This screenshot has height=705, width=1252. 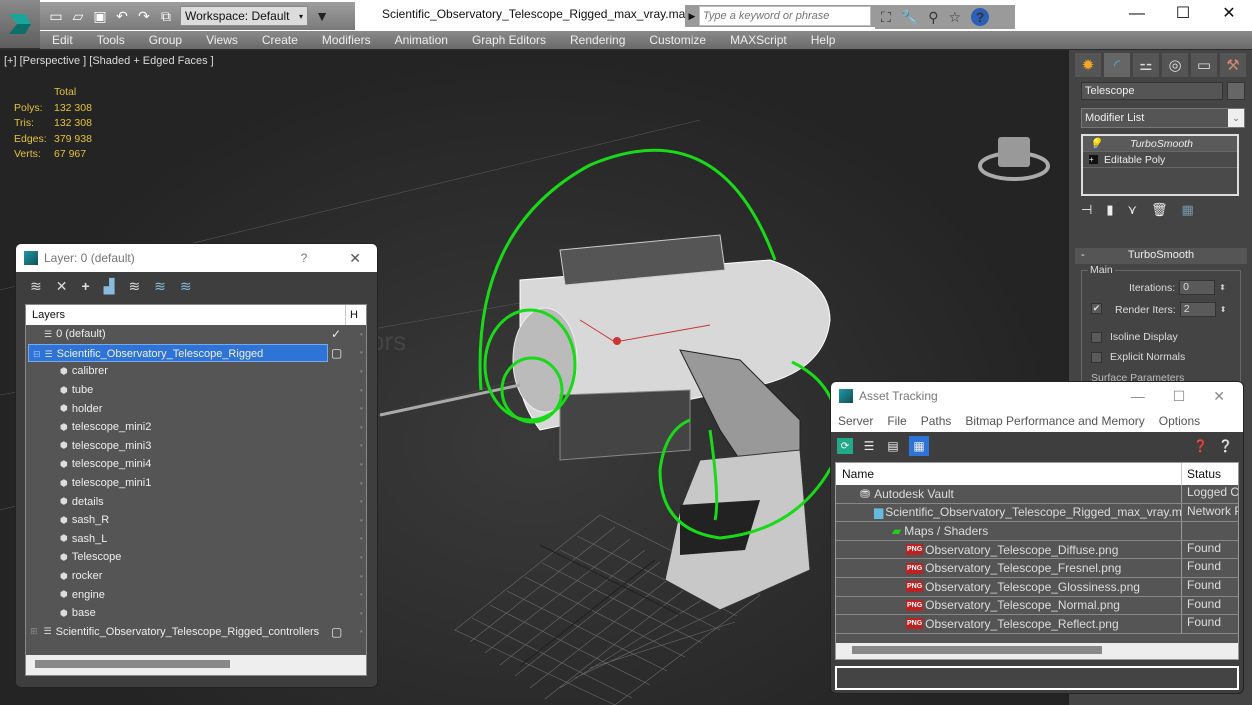 I want to click on help-icon: ?, so click(x=980, y=17).